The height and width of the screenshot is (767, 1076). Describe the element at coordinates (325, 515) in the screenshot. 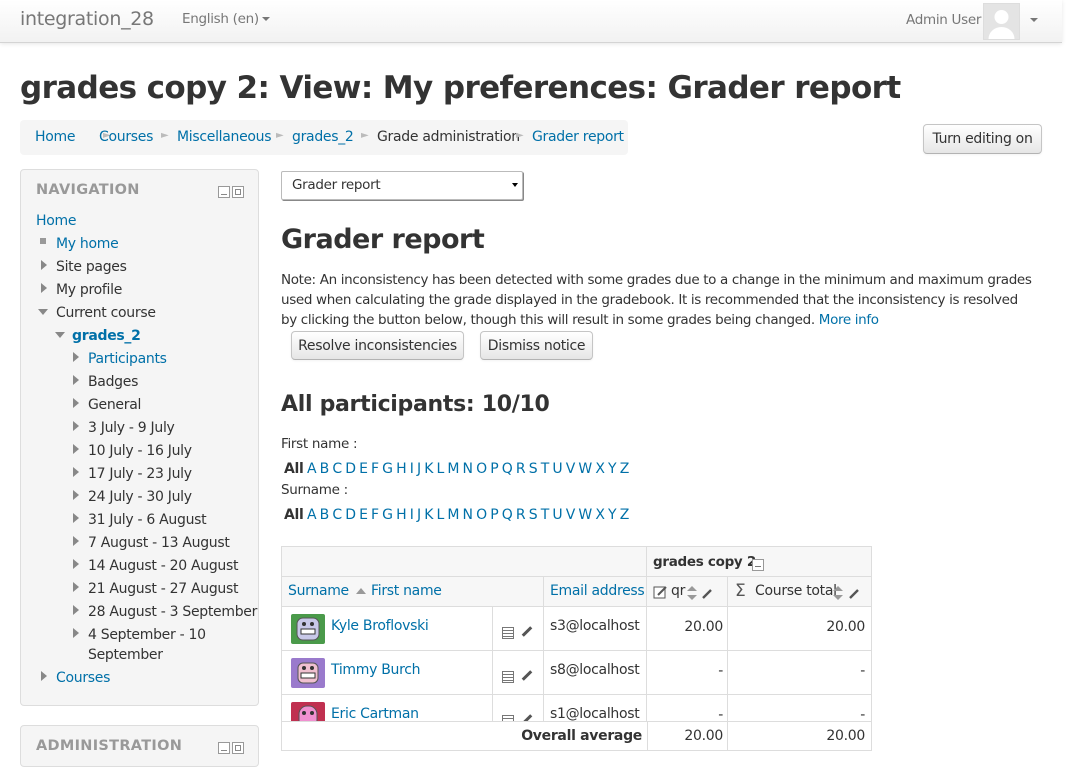

I see `initial-link: B` at that location.